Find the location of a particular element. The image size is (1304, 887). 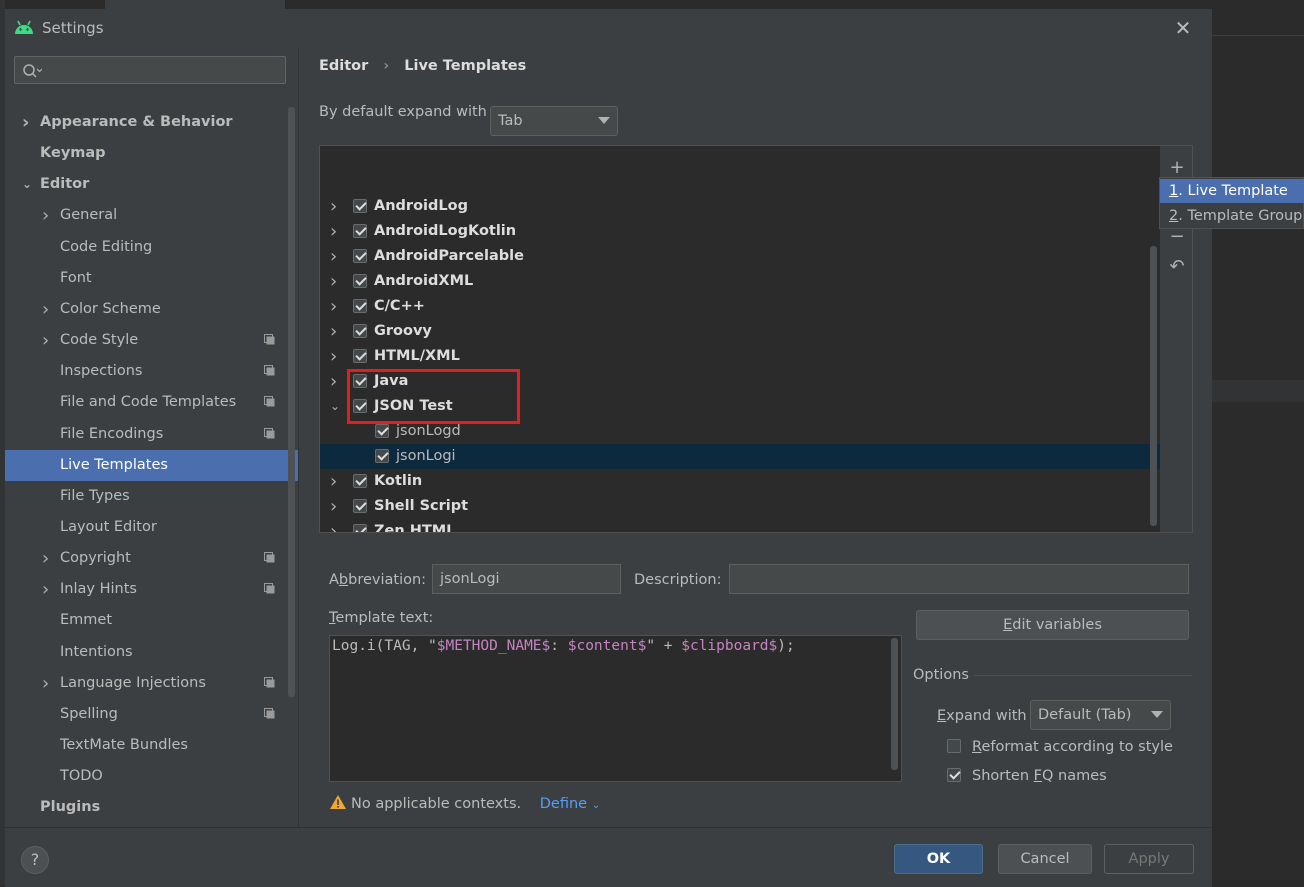

close-icon: ✕ is located at coordinates (1183, 28).